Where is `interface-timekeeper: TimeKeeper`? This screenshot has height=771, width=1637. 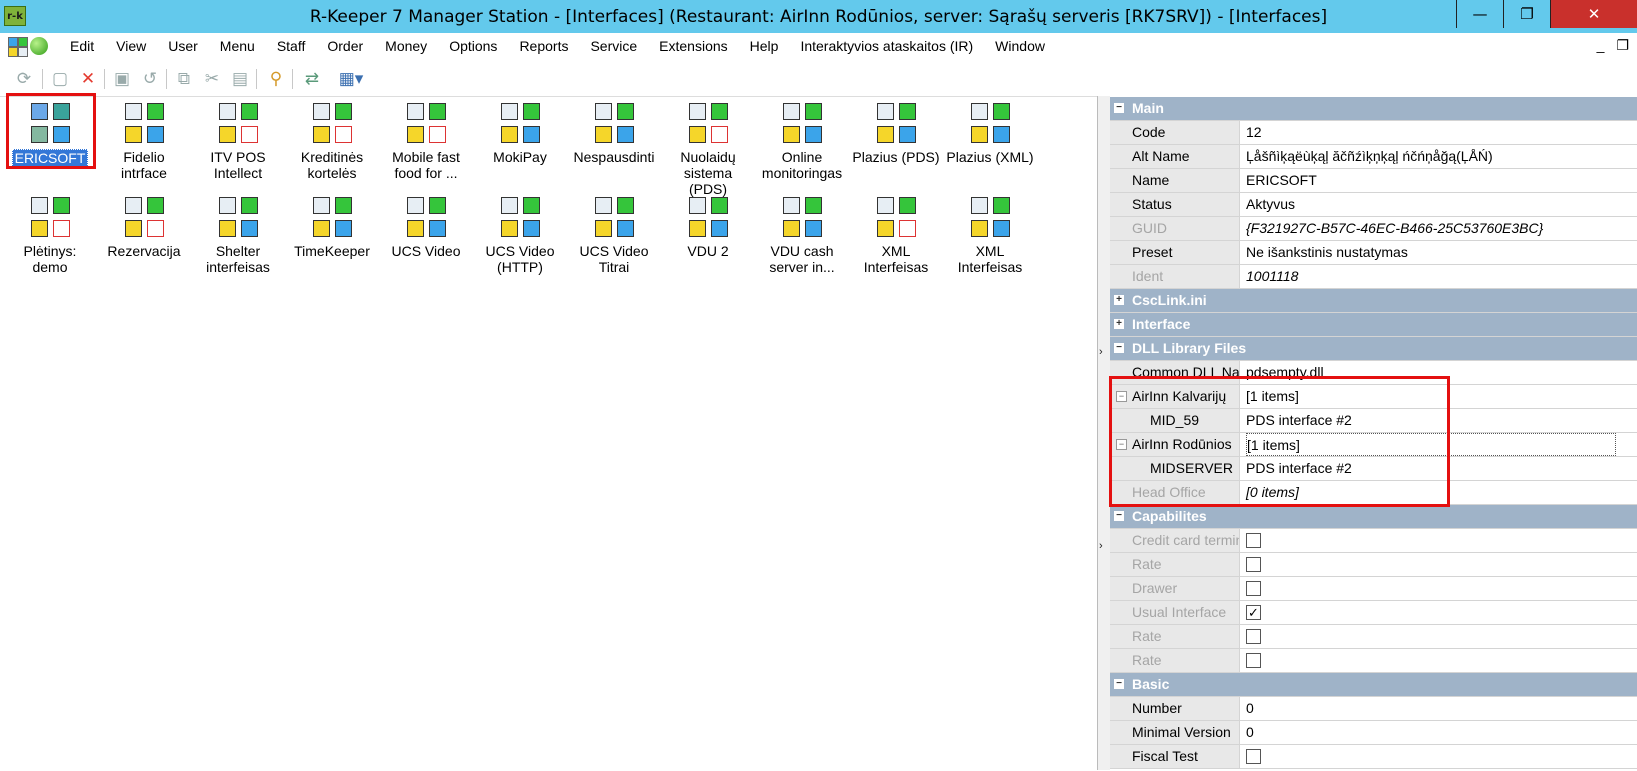 interface-timekeeper: TimeKeeper is located at coordinates (332, 227).